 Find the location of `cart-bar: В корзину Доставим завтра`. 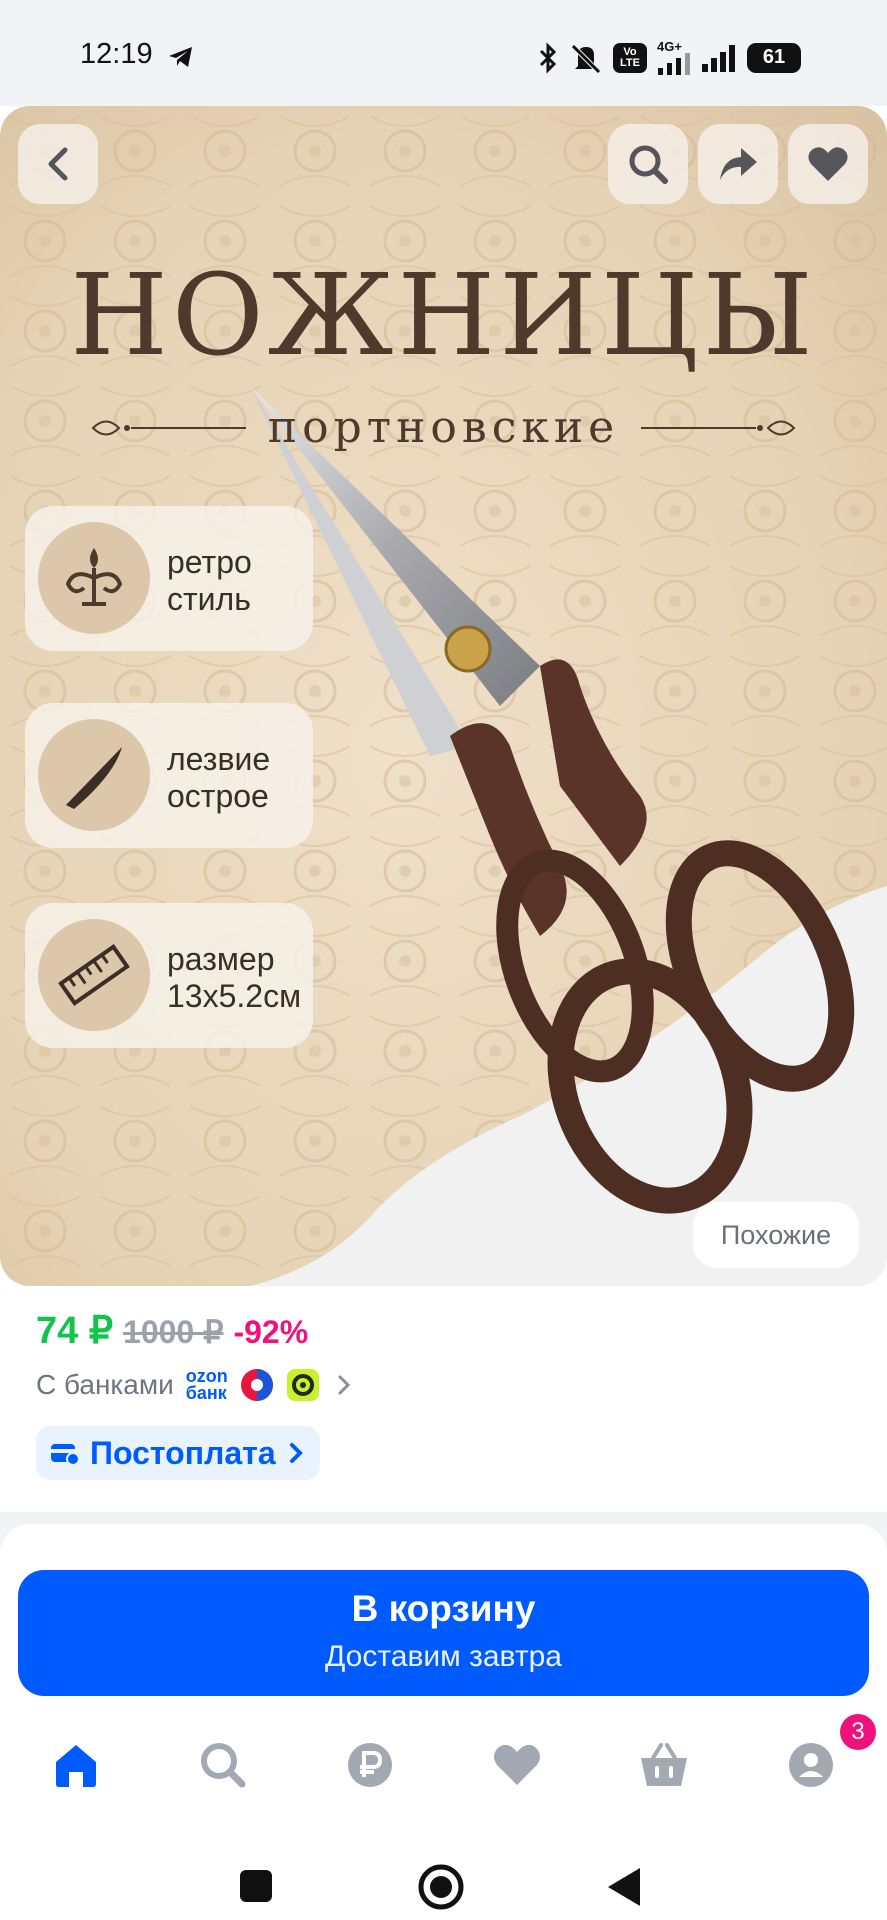

cart-bar: В корзину Доставим завтра is located at coordinates (443, 1630).